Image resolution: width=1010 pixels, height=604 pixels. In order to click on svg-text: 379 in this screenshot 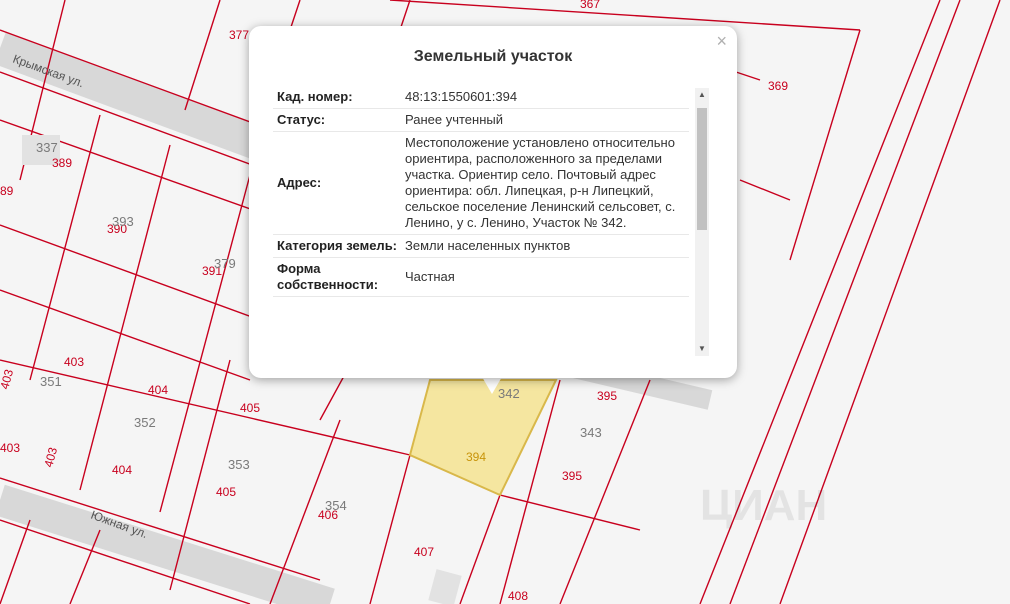, I will do `click(225, 263)`.